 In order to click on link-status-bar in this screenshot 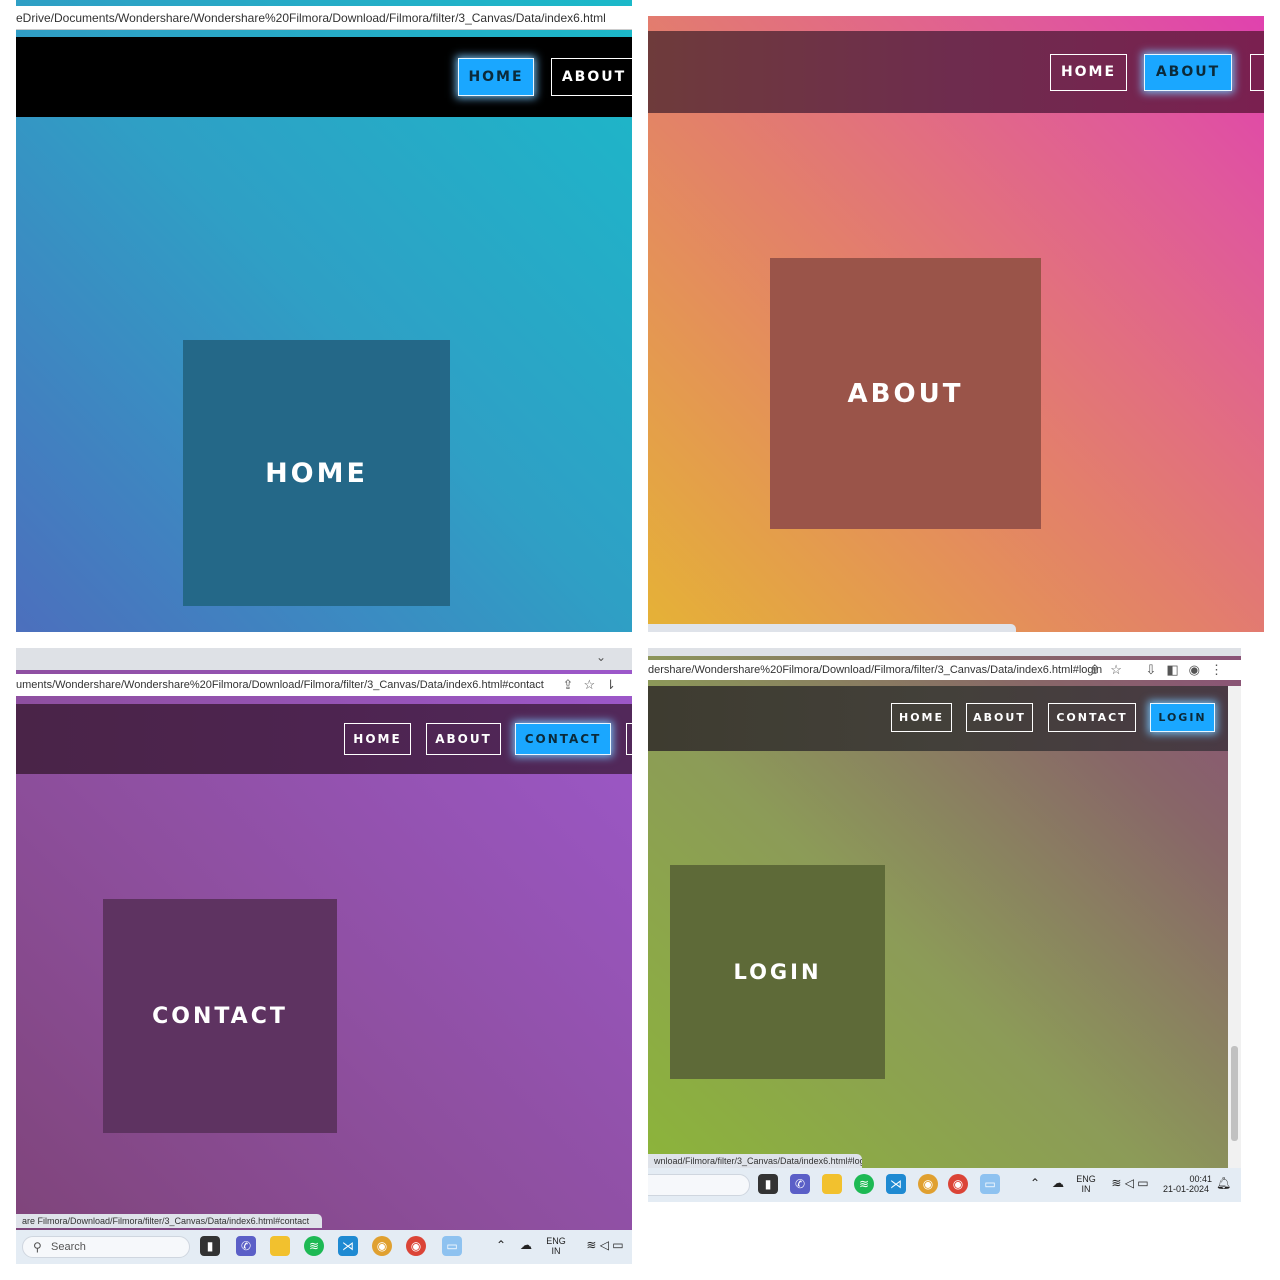, I will do `click(832, 628)`.